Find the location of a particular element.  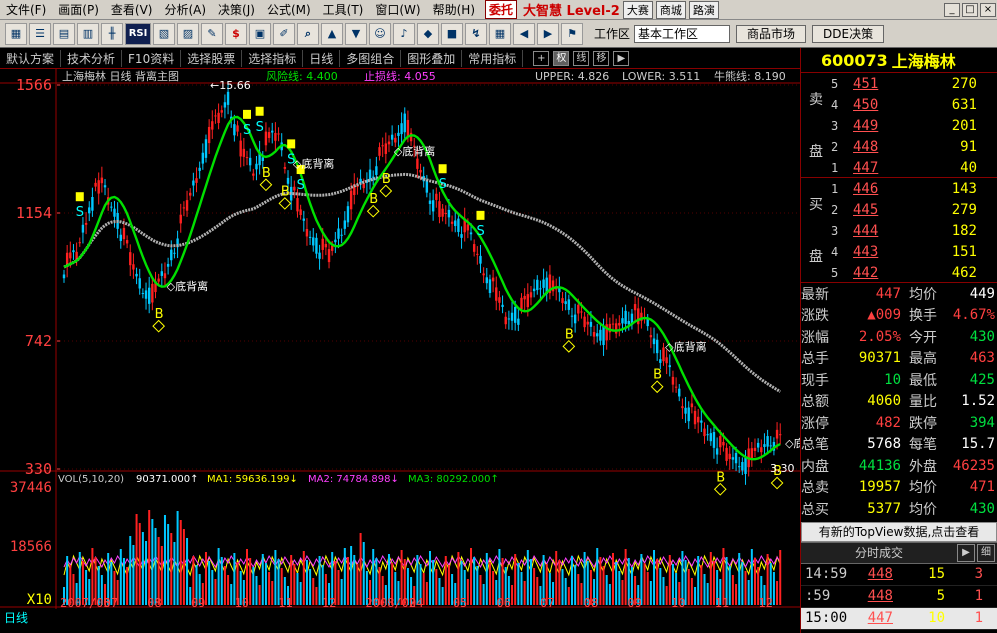

diamond-icon: ◆ is located at coordinates (428, 33).